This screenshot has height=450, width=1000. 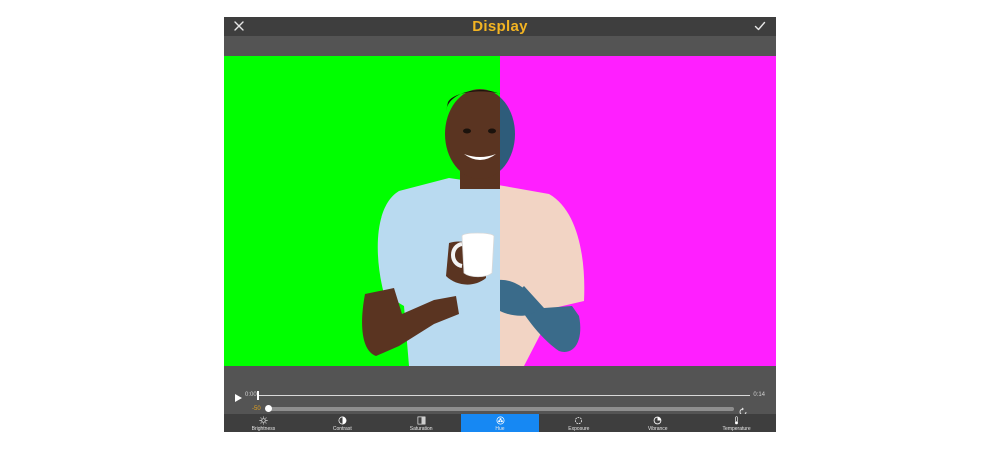 I want to click on temperature-icon, so click(x=737, y=420).